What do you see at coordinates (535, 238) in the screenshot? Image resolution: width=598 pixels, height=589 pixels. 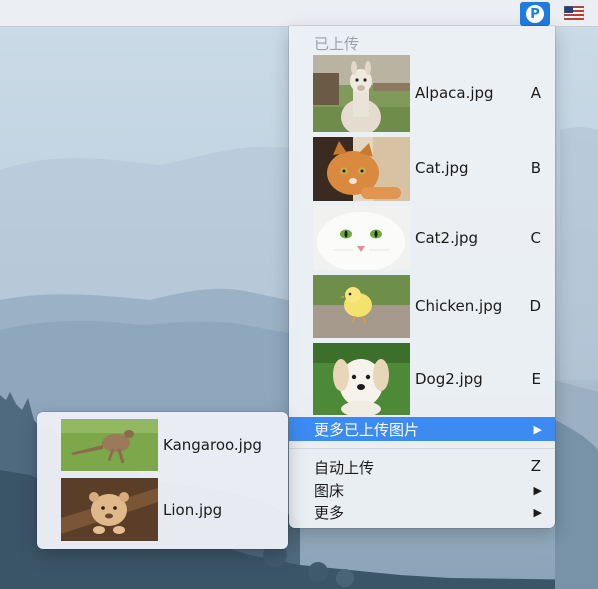 I see `shortcut-key: C` at bounding box center [535, 238].